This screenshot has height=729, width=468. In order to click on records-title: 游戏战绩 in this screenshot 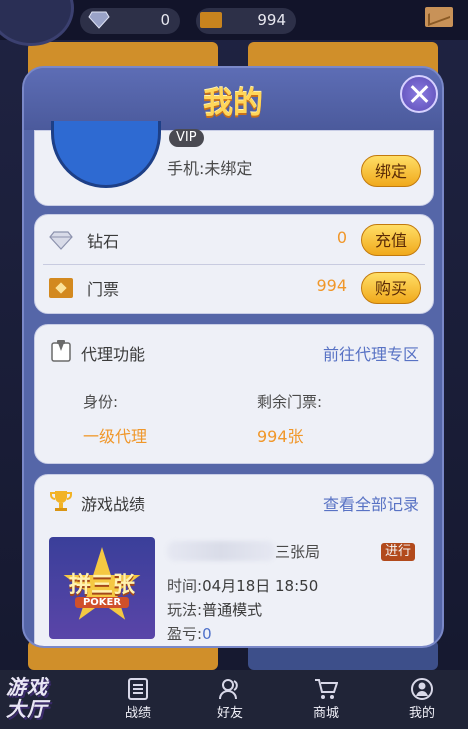, I will do `click(113, 504)`.